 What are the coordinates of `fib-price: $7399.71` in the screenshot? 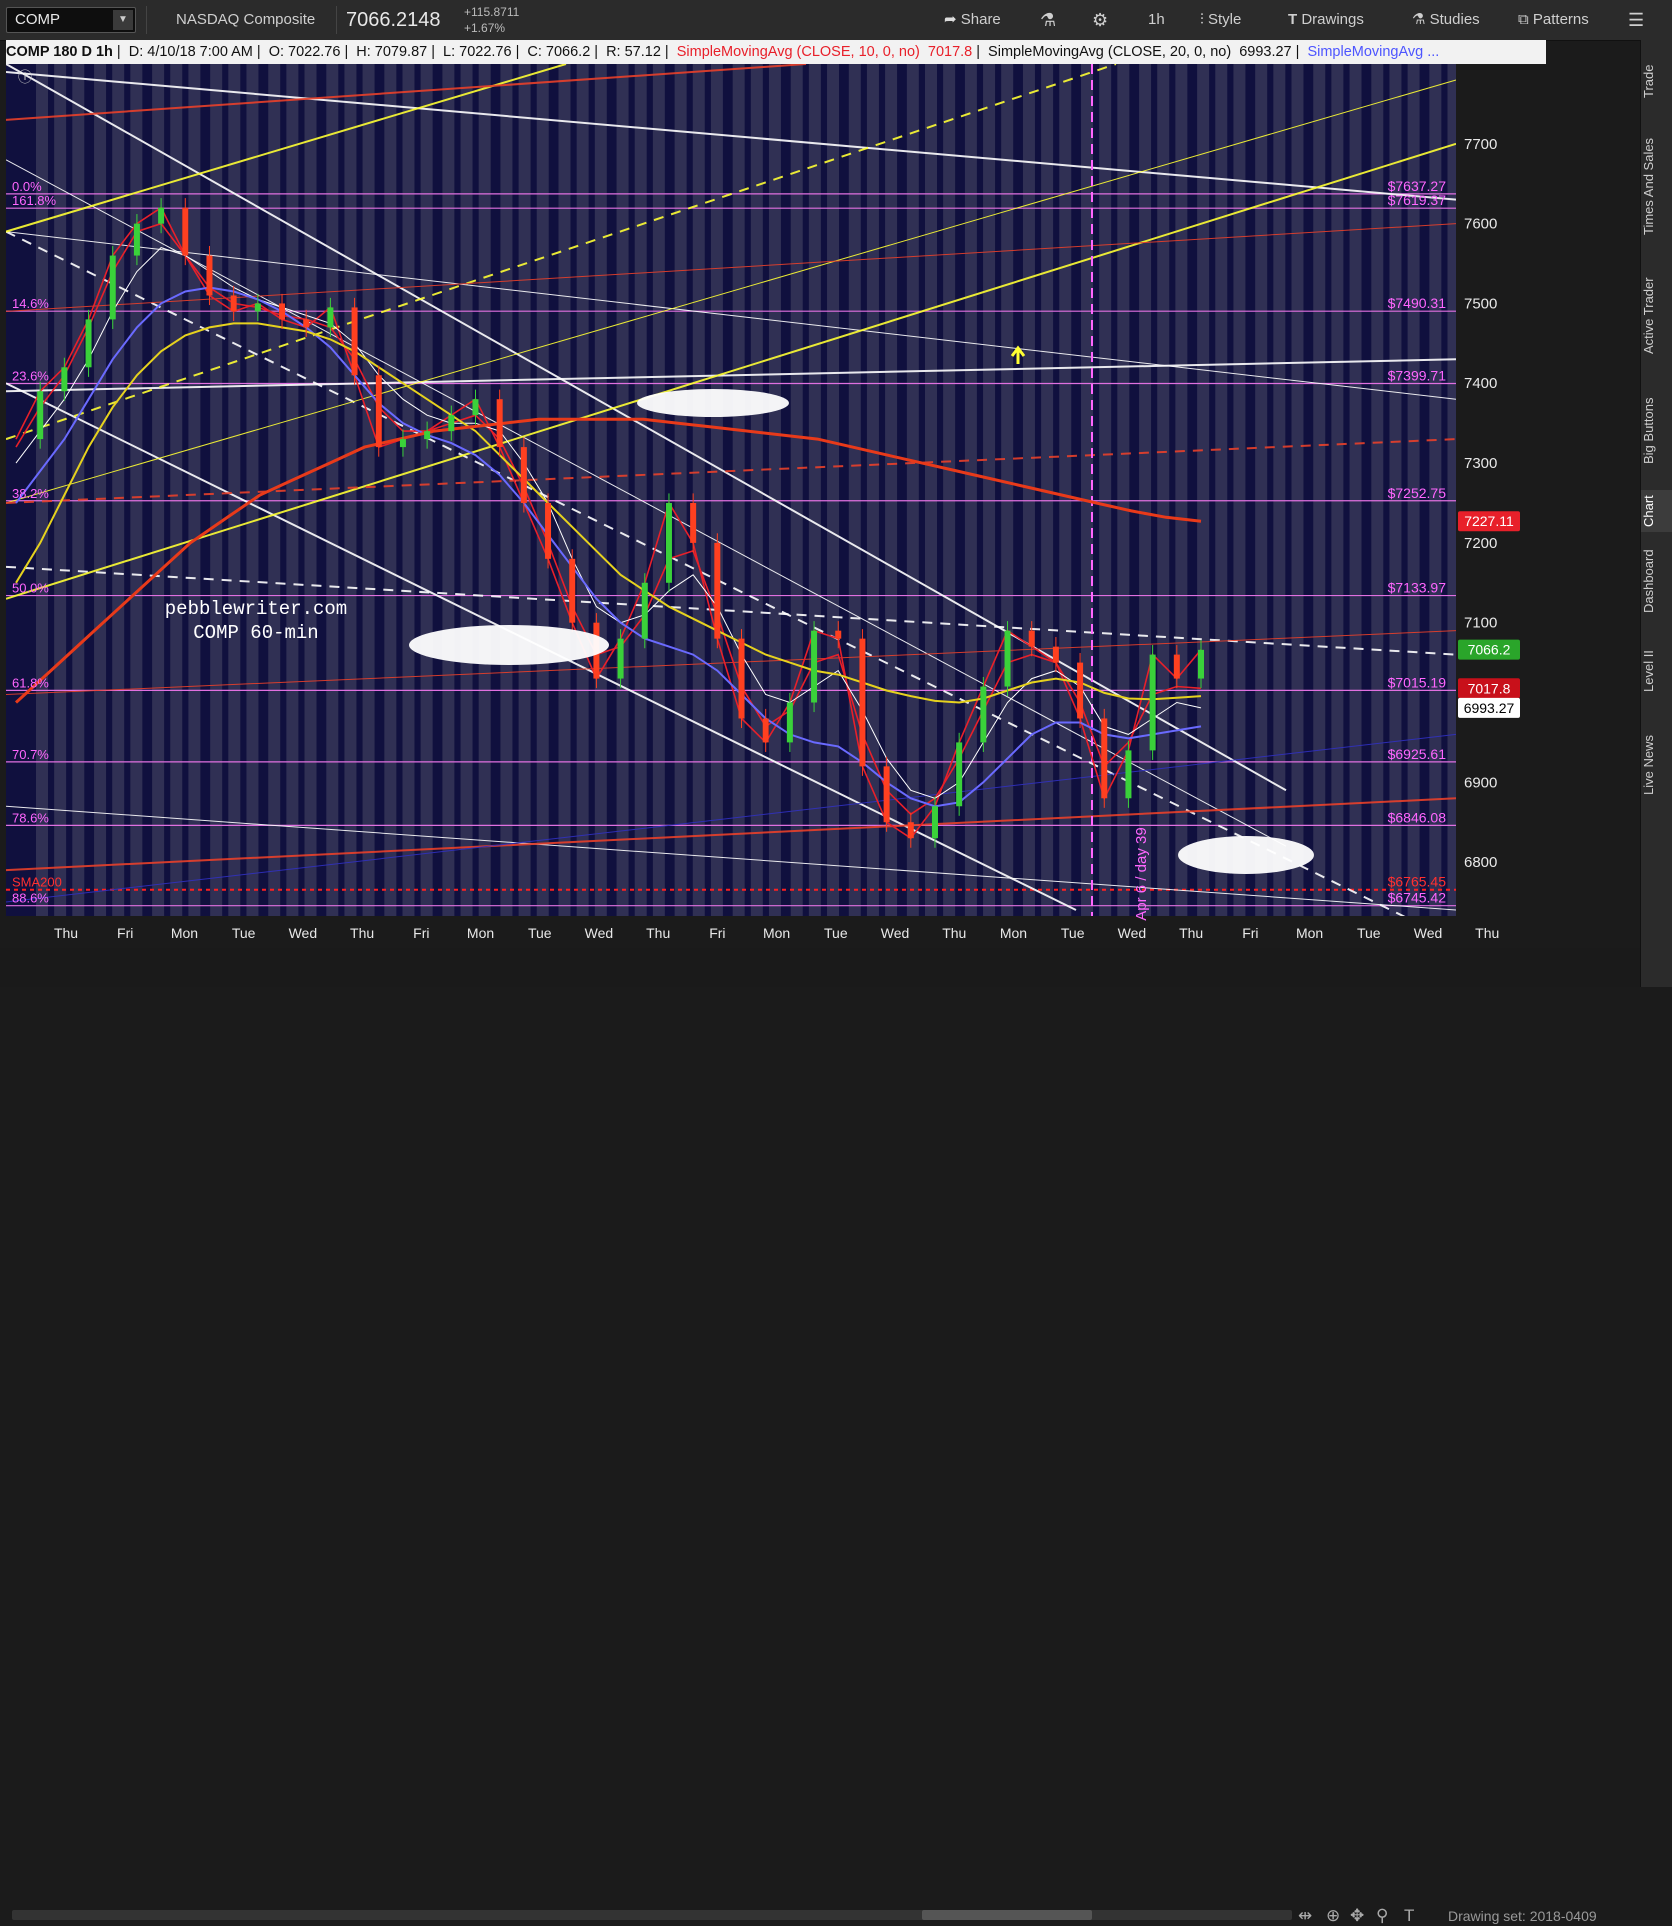 It's located at (1417, 375).